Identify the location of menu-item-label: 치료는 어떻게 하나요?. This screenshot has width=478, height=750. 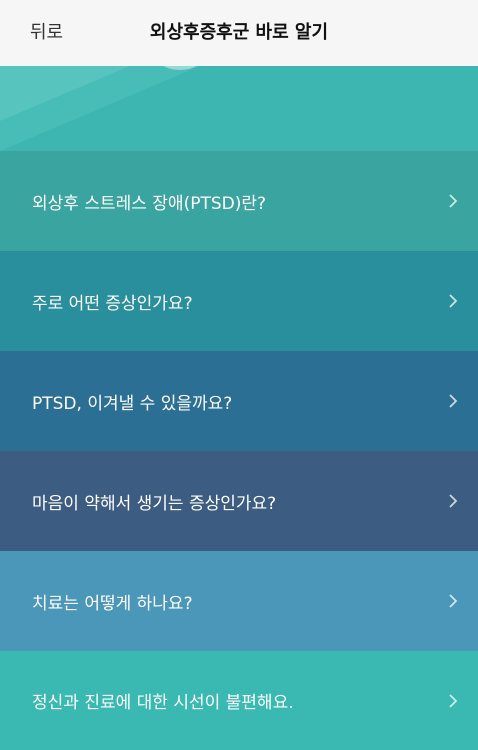
(112, 603).